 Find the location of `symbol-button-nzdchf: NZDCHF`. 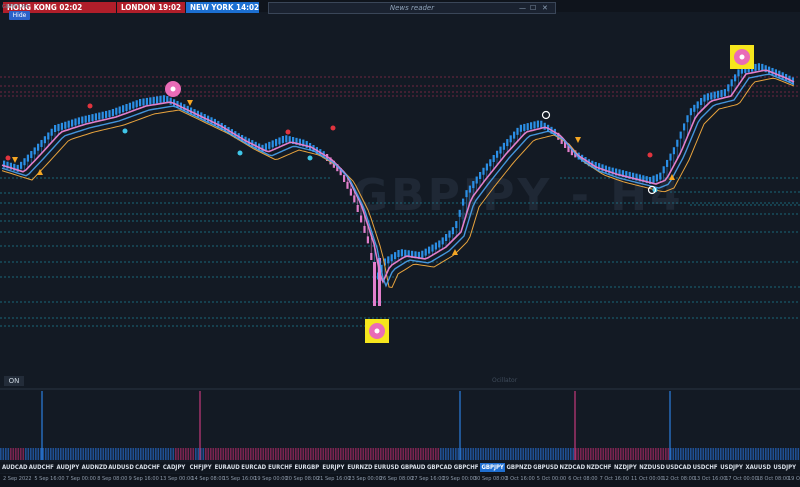

symbol-button-nzdchf: NZDCHF is located at coordinates (599, 467).